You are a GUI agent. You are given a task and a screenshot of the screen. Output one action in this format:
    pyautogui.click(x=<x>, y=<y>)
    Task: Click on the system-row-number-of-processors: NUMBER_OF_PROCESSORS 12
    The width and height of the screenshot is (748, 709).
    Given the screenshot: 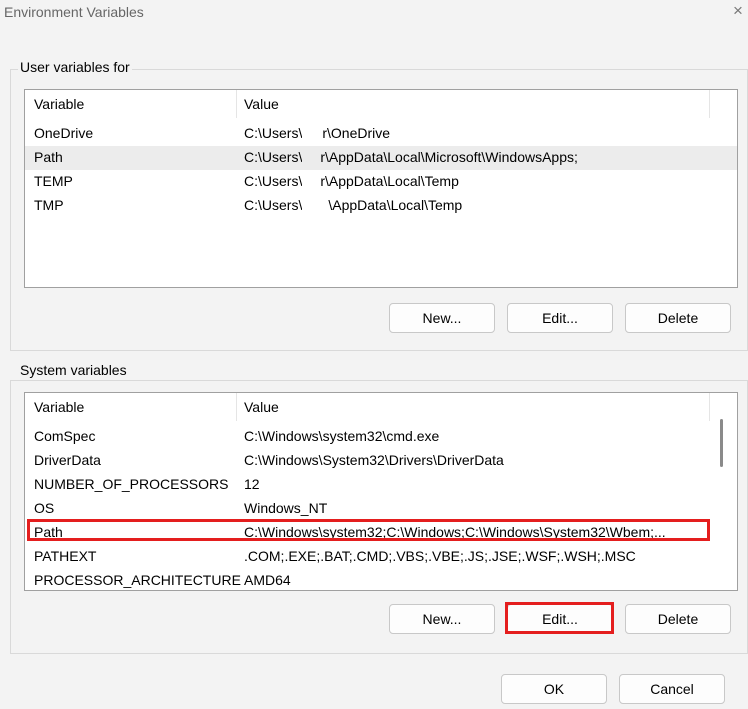 What is the action you would take?
    pyautogui.click(x=381, y=485)
    